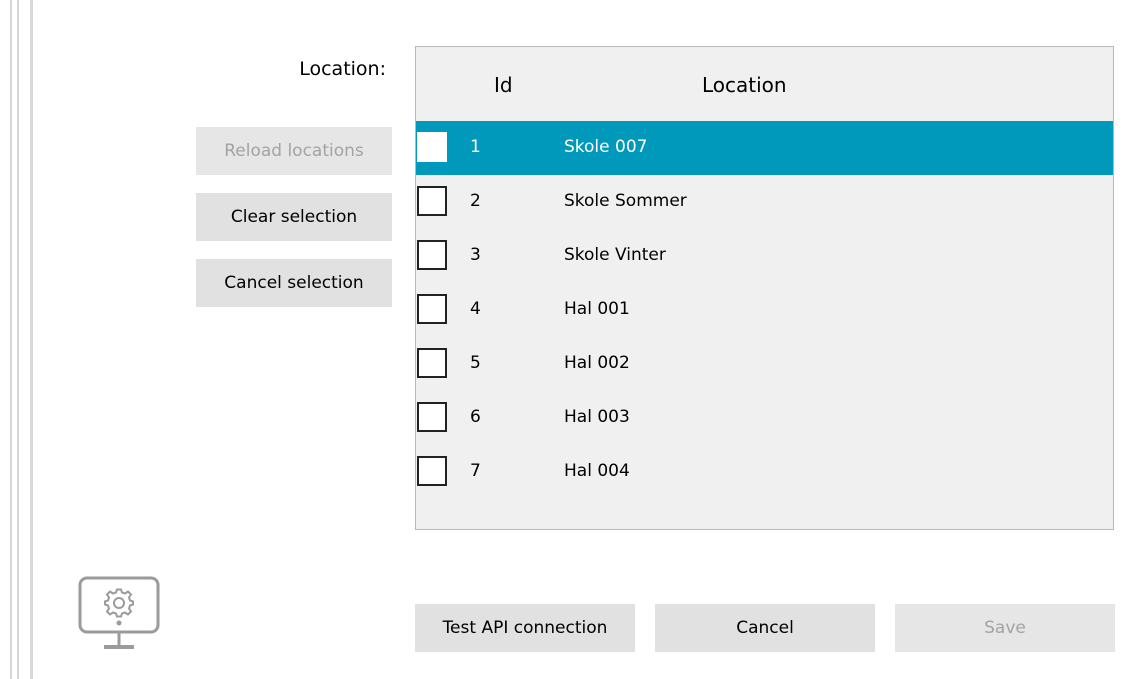 Image resolution: width=1128 pixels, height=679 pixels. I want to click on row-location: Hal 001, so click(597, 309).